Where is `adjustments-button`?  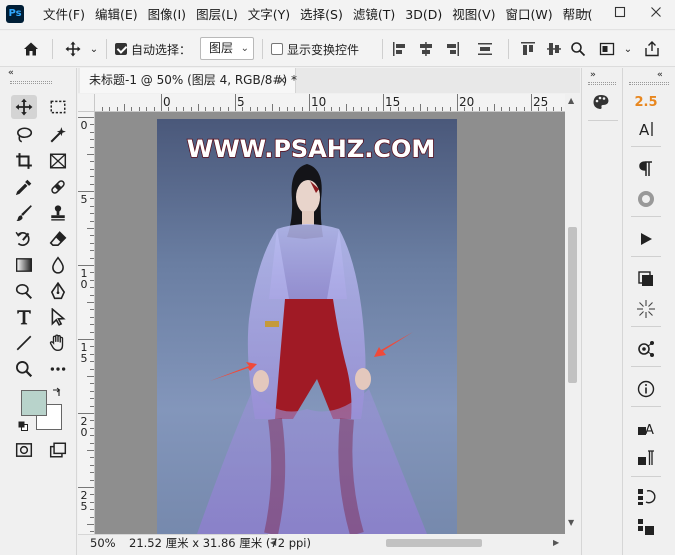
adjustments-button is located at coordinates (646, 527).